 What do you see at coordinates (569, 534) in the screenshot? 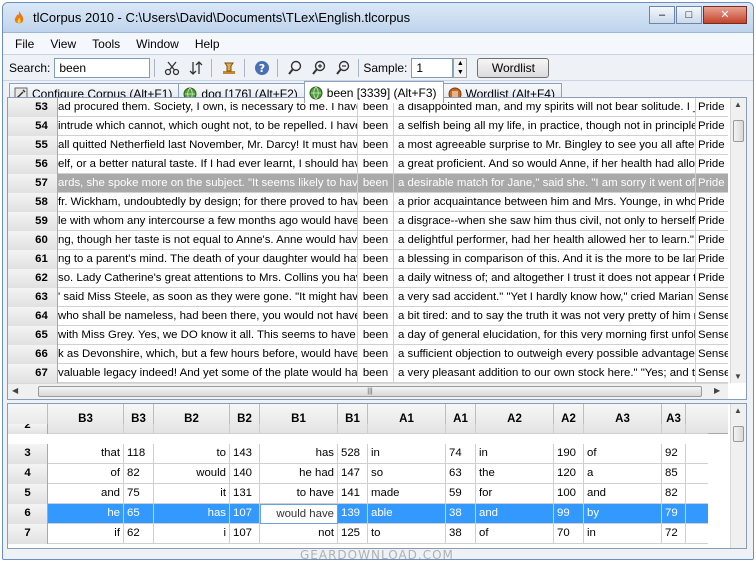
I see `collocate-cell: 70` at bounding box center [569, 534].